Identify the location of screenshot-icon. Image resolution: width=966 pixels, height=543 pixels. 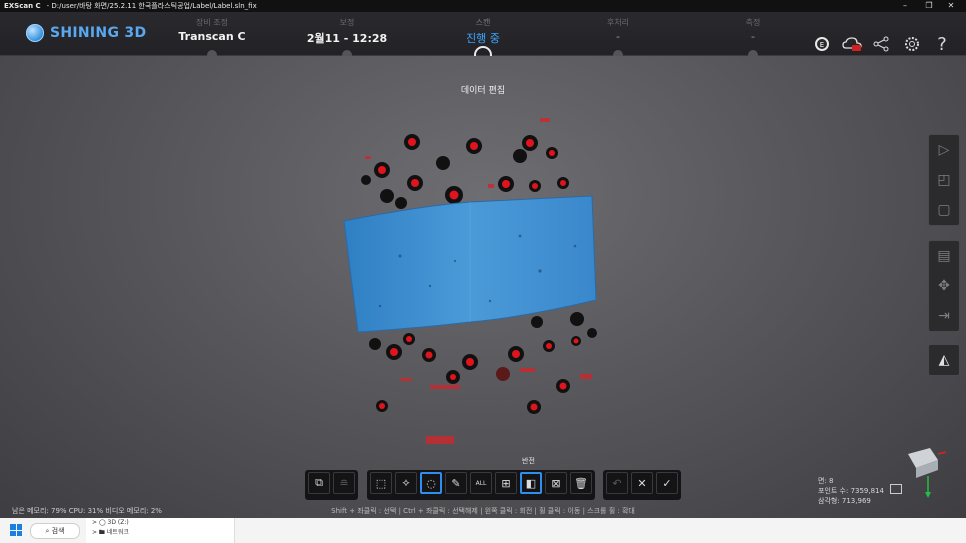
(896, 489).